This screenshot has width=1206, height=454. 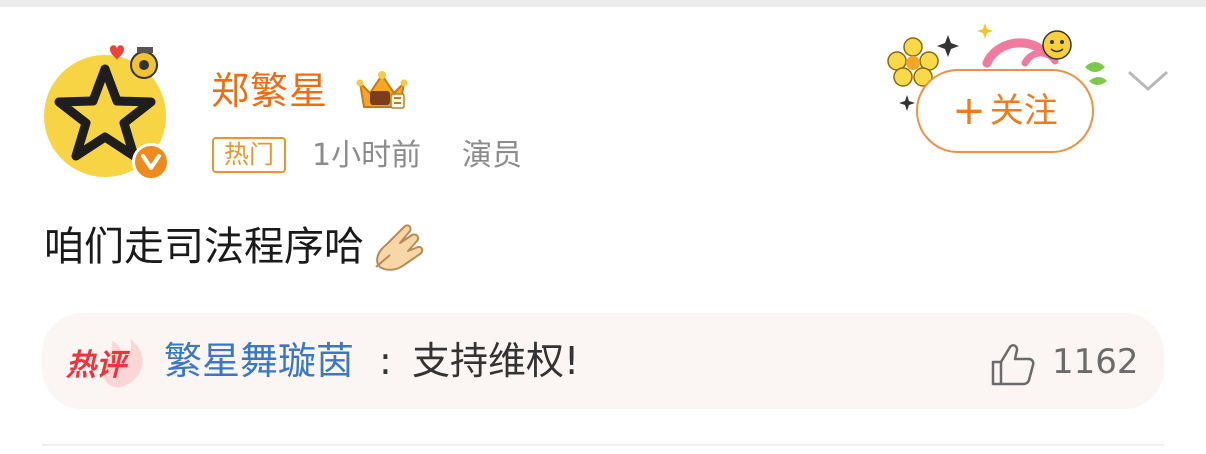 I want to click on crown-badge-icon, so click(x=382, y=92).